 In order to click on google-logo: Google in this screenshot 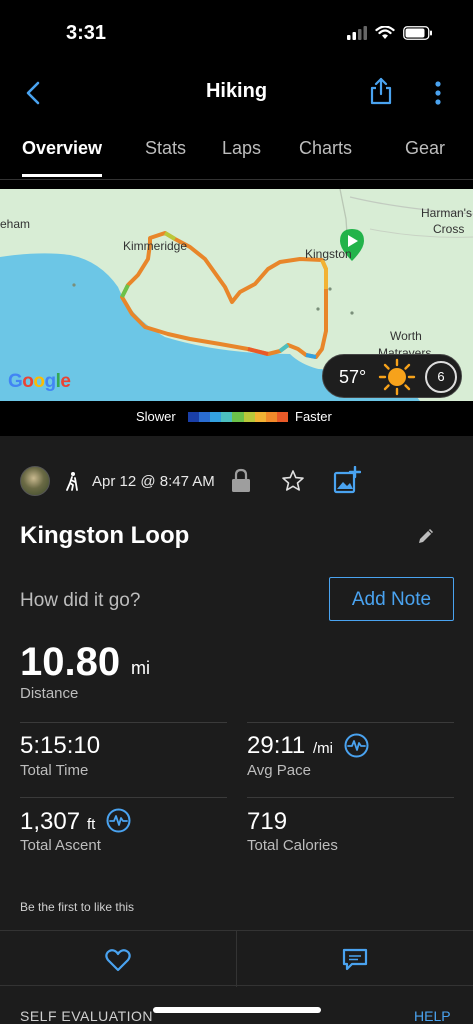, I will do `click(39, 381)`.